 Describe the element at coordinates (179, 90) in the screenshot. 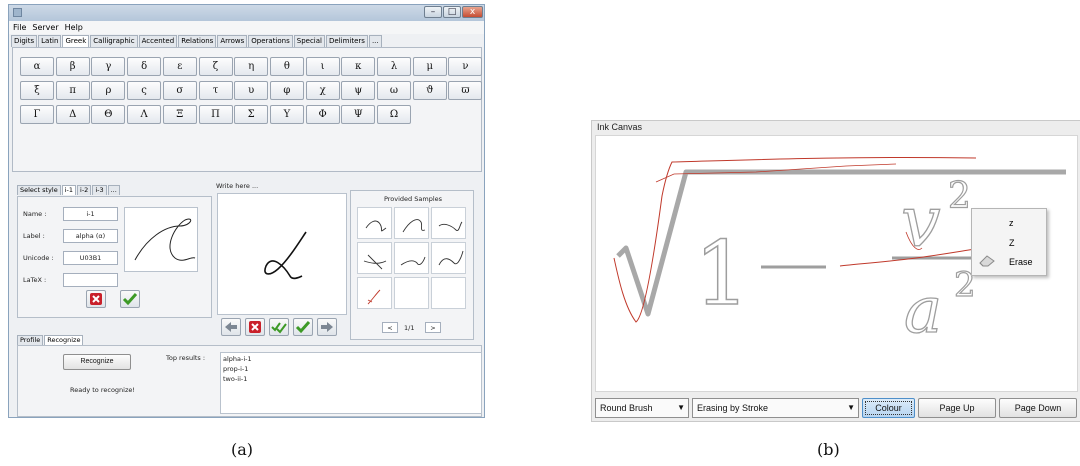

I see `symbol-key: σ` at that location.